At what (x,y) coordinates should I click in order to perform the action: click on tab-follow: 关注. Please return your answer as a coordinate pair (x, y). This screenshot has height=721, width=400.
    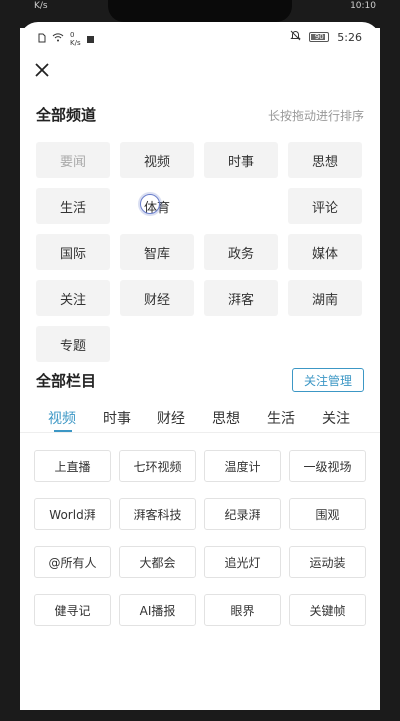
    Looking at the image, I should click on (336, 418).